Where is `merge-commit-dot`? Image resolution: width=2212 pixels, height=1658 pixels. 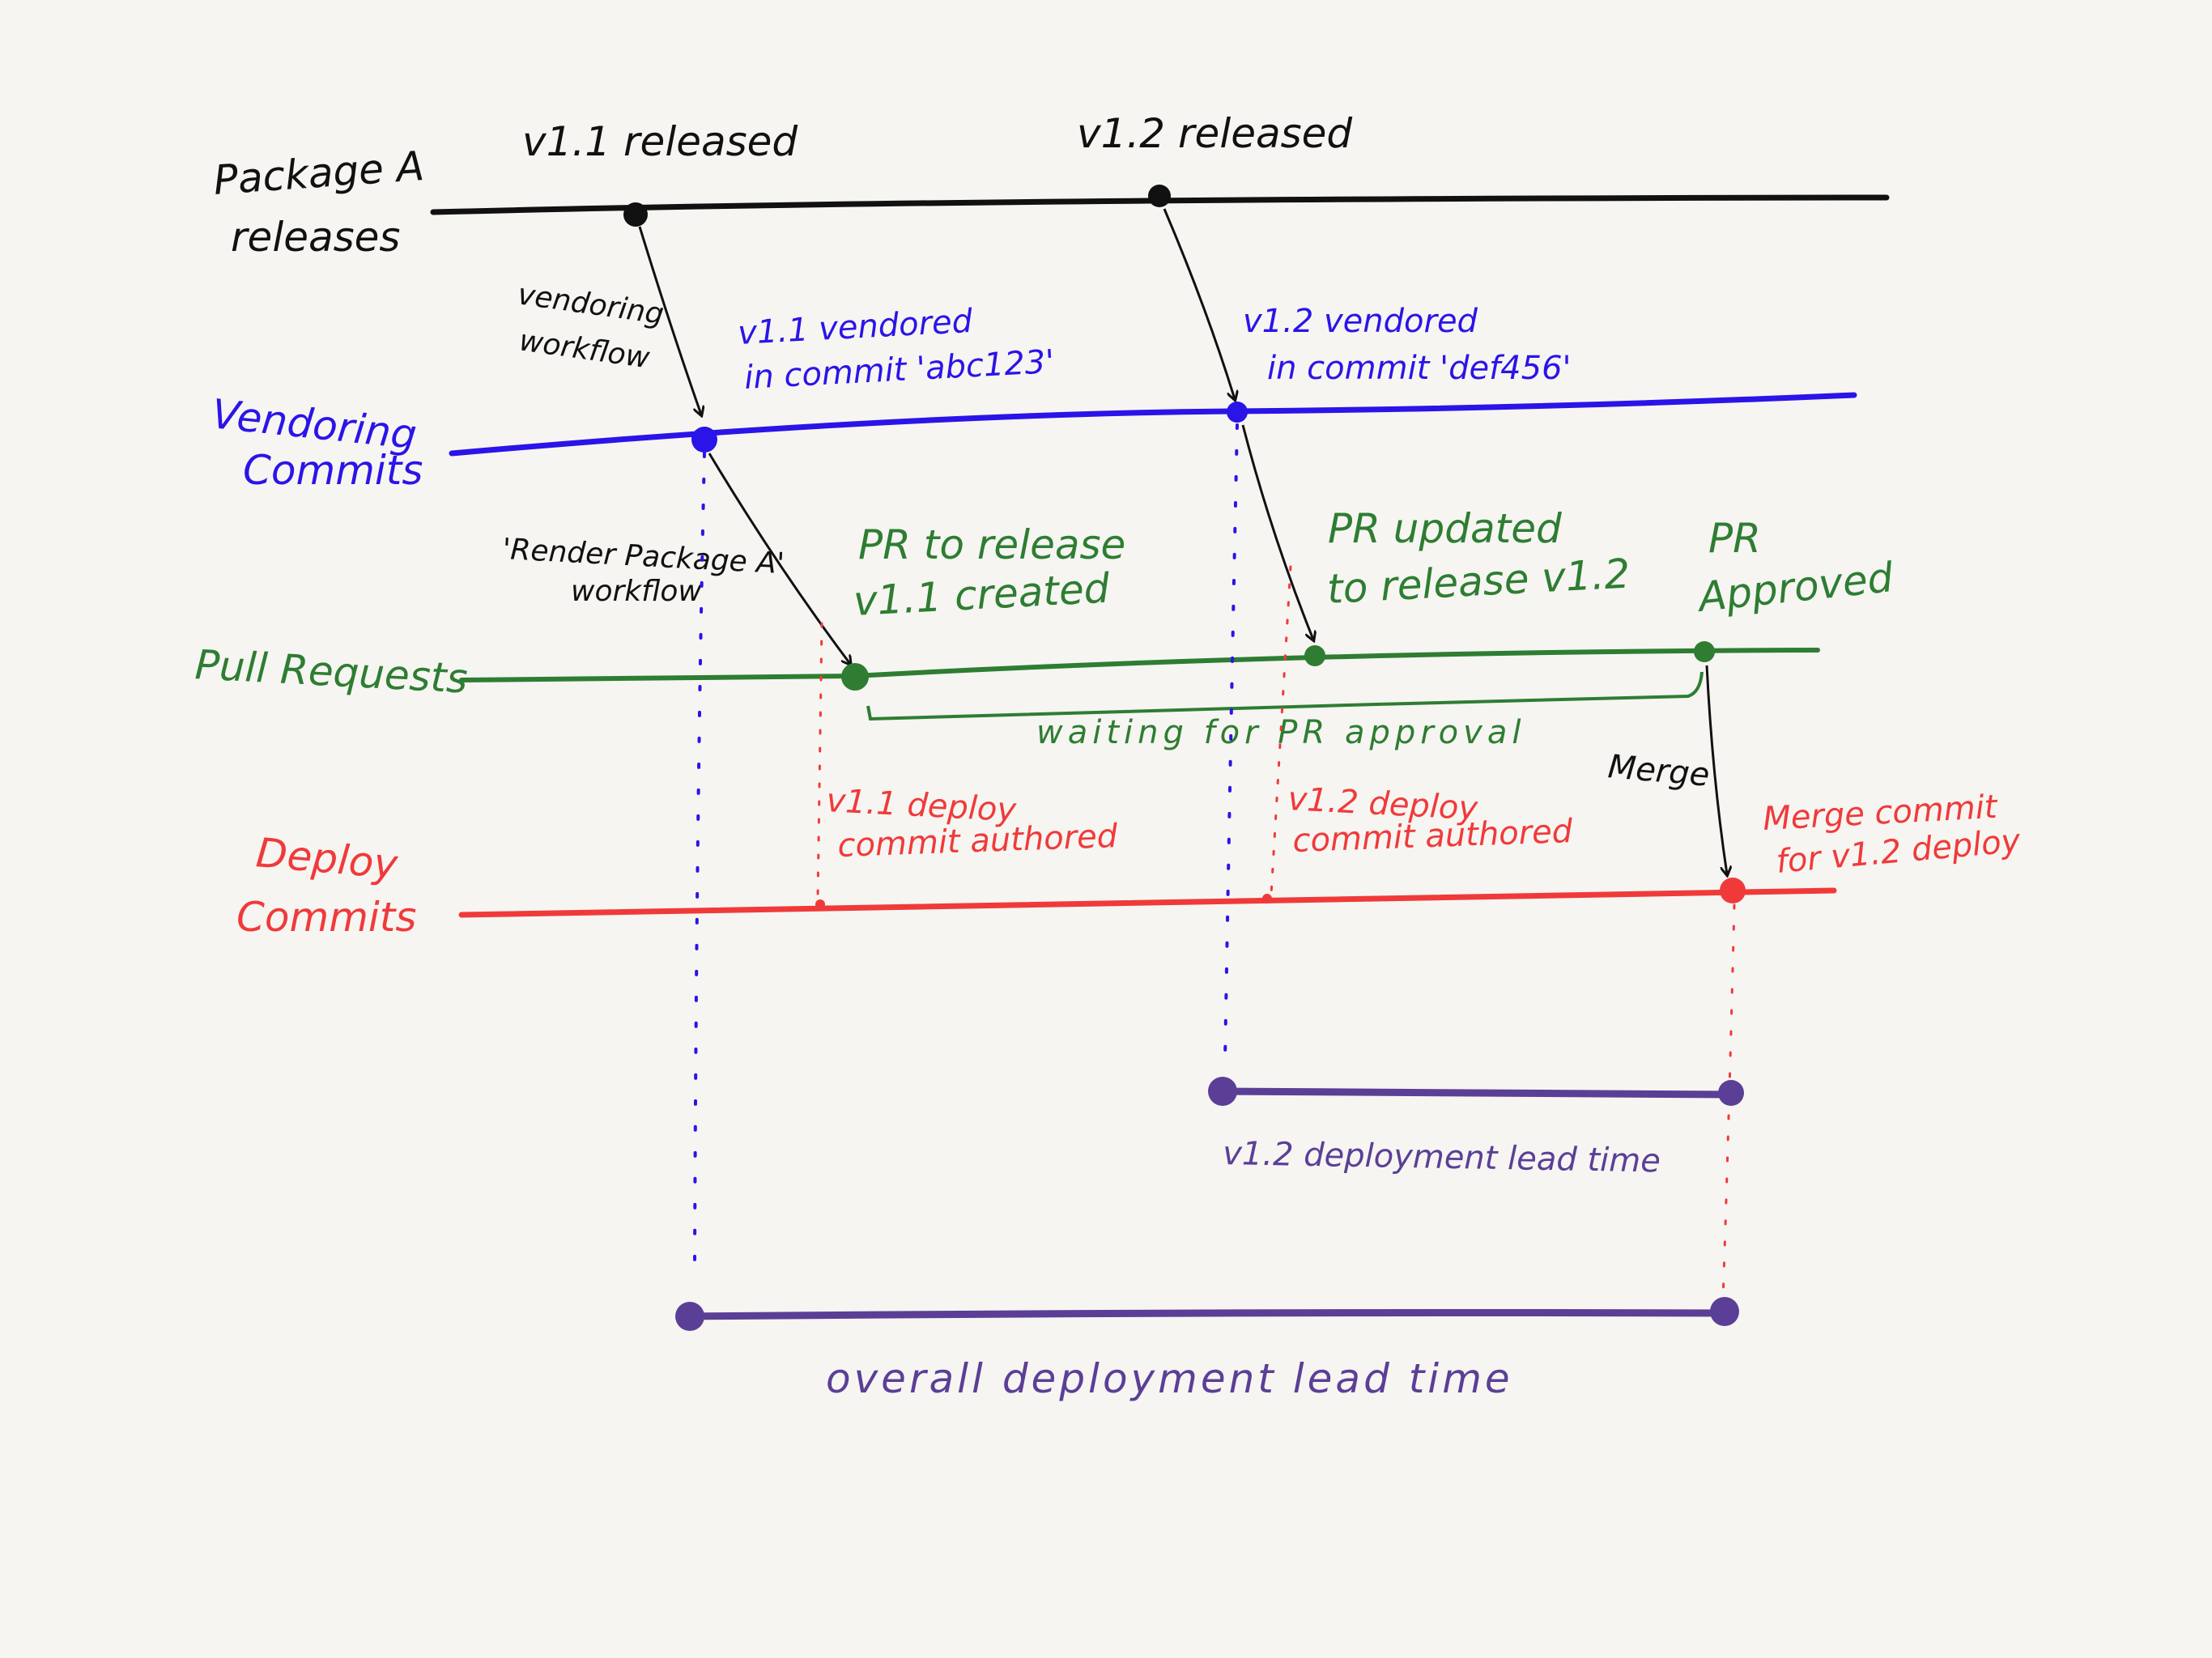 merge-commit-dot is located at coordinates (1733, 890).